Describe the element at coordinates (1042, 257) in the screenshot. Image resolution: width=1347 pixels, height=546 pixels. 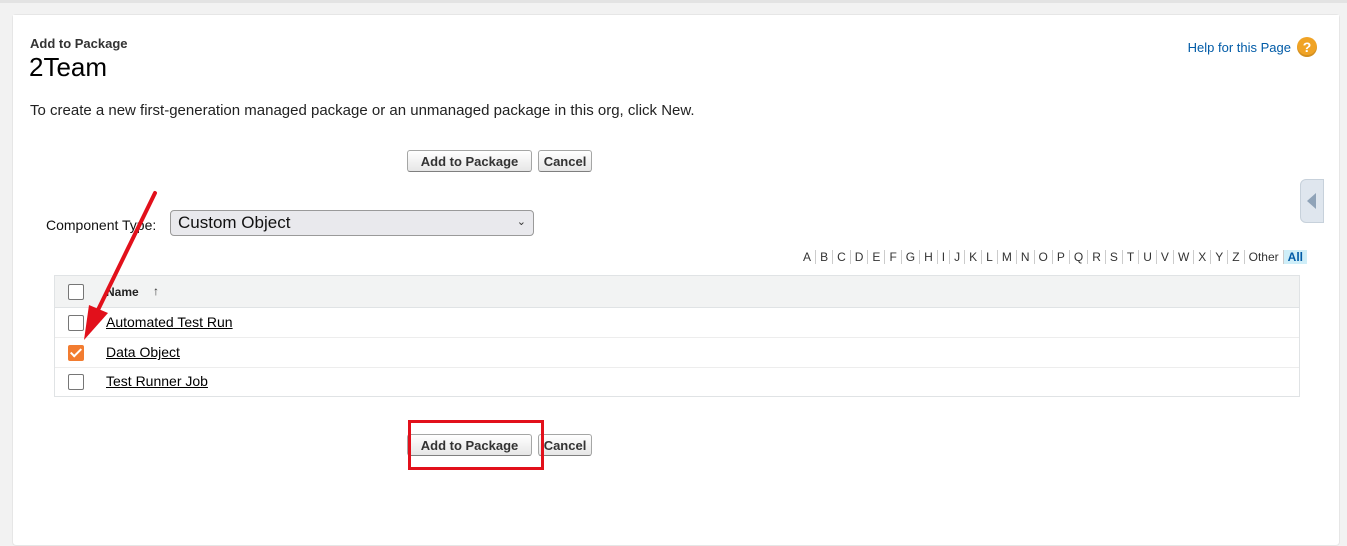
I see `alphabet-filter-o: O` at that location.